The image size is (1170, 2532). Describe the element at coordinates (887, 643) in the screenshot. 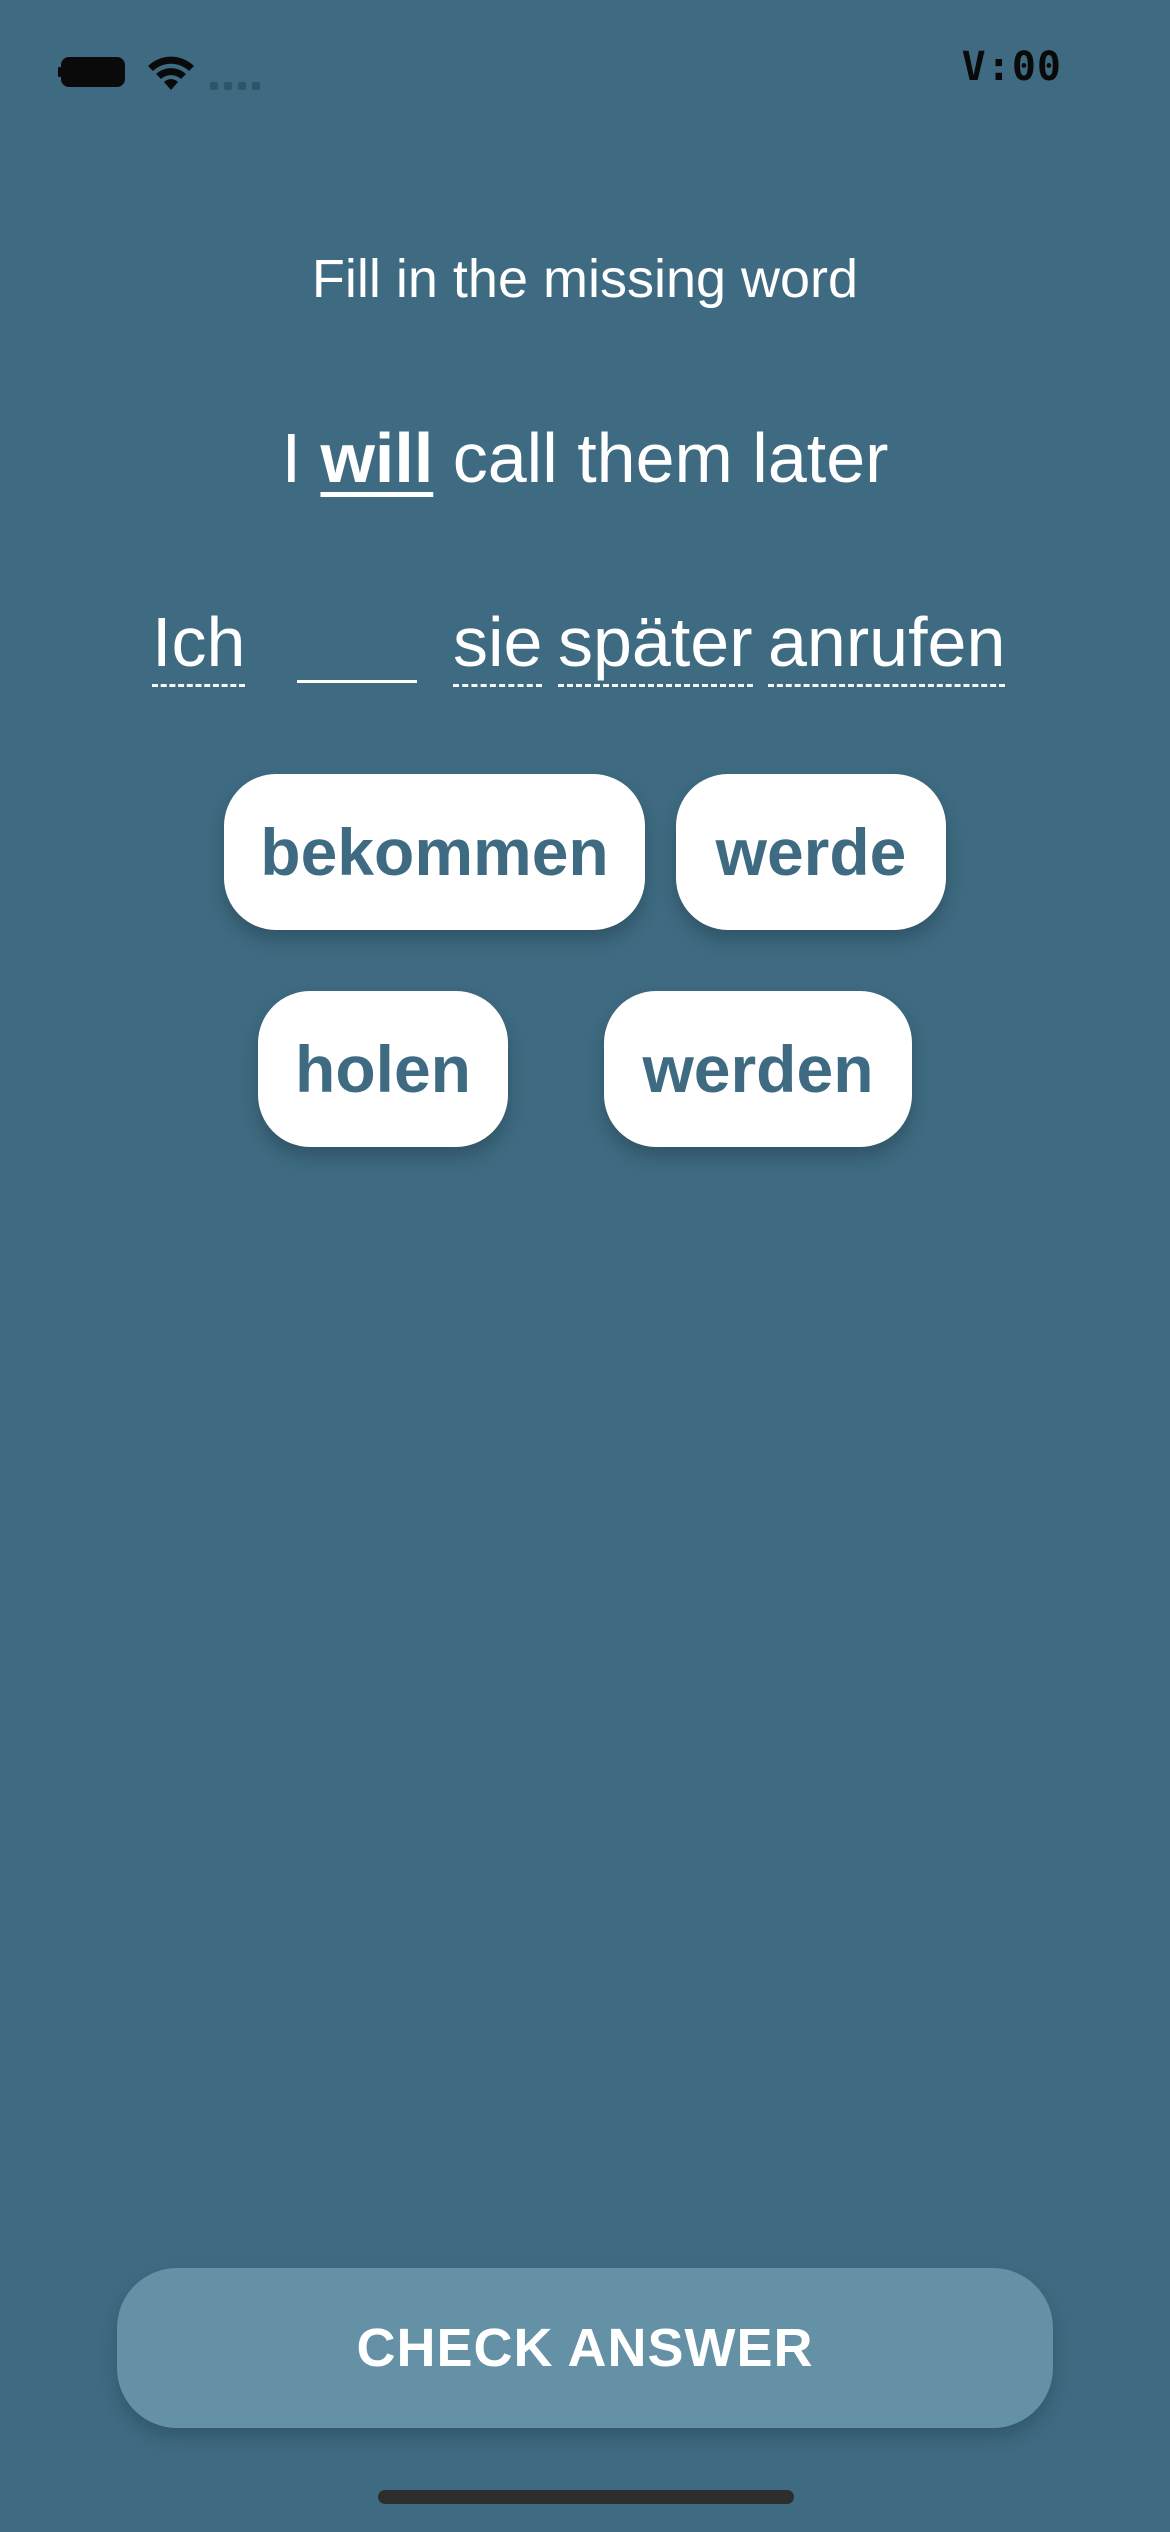

I see `german-word-anrufen: anrufen` at that location.